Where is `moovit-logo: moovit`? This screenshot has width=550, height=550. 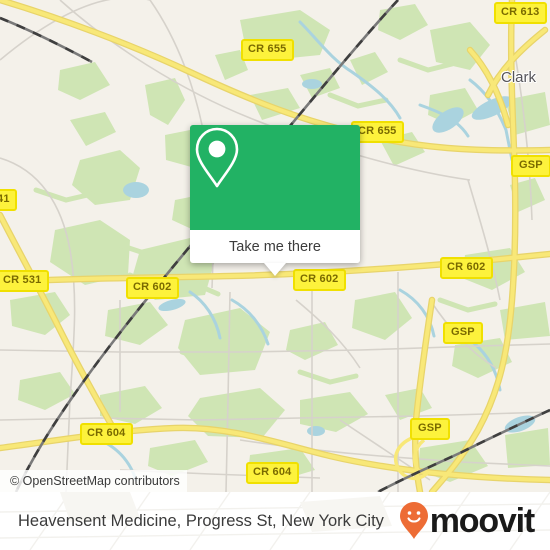
moovit-logo: moovit is located at coordinates (467, 521).